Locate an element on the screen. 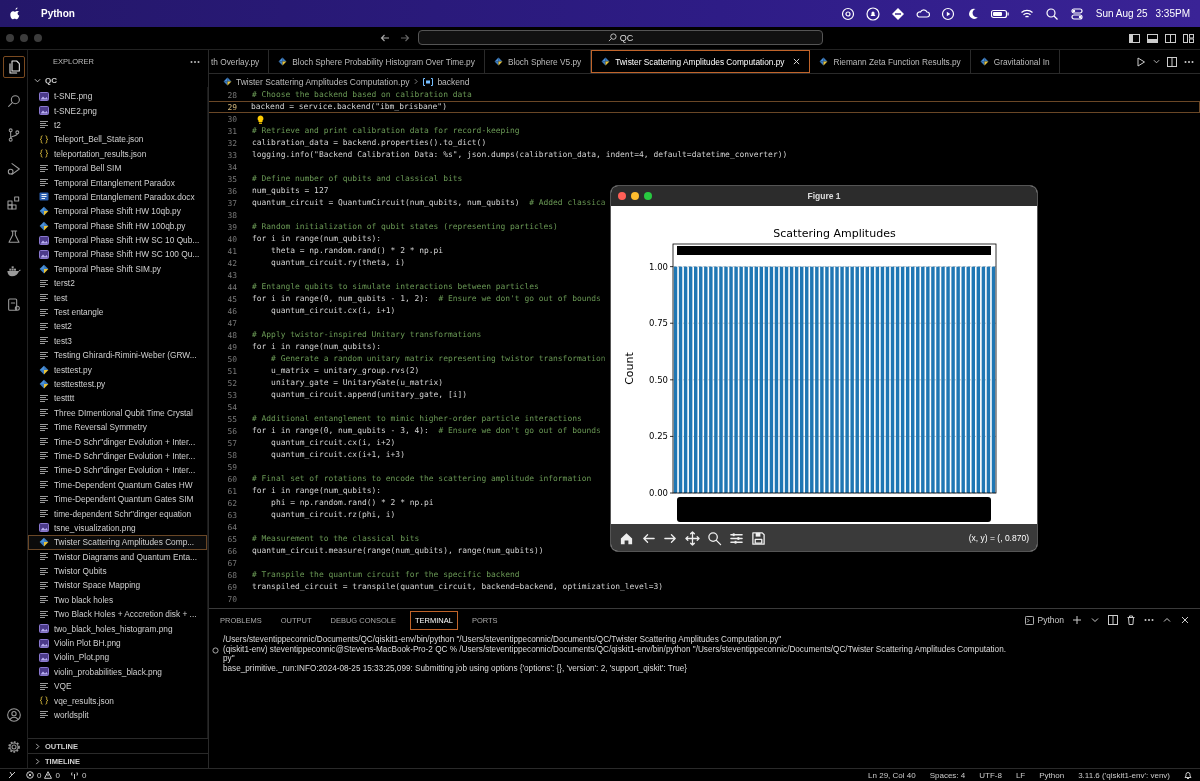 This screenshot has width=1200, height=781. file-item: worldsplit is located at coordinates (117, 715).